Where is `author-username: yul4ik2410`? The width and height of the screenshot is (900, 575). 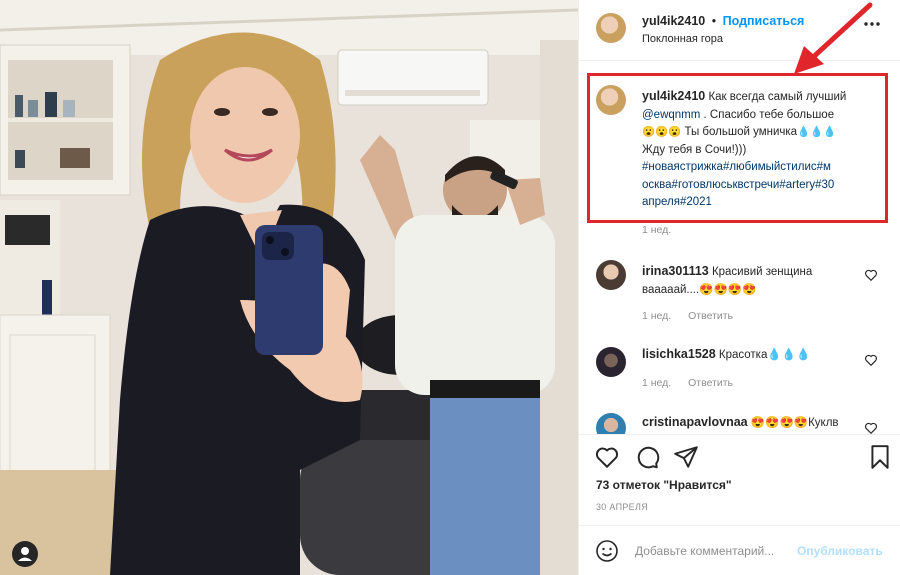
author-username: yul4ik2410 is located at coordinates (673, 21).